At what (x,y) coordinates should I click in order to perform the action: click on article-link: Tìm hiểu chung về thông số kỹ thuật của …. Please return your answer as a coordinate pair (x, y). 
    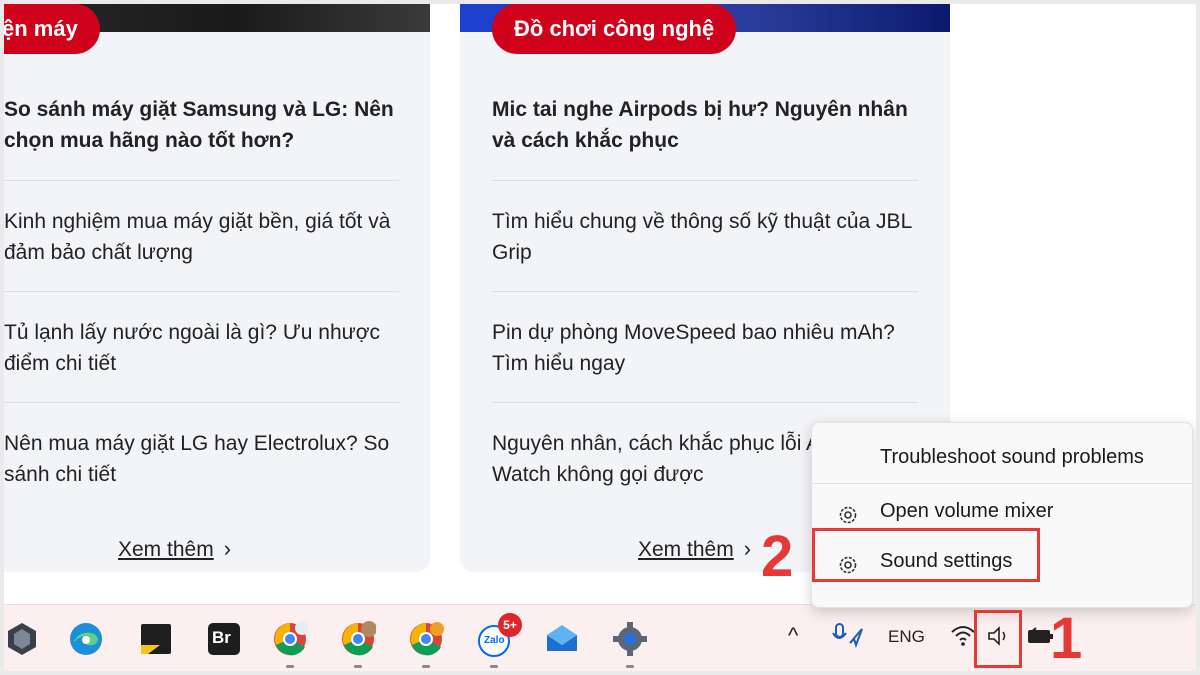
    Looking at the image, I should click on (702, 237).